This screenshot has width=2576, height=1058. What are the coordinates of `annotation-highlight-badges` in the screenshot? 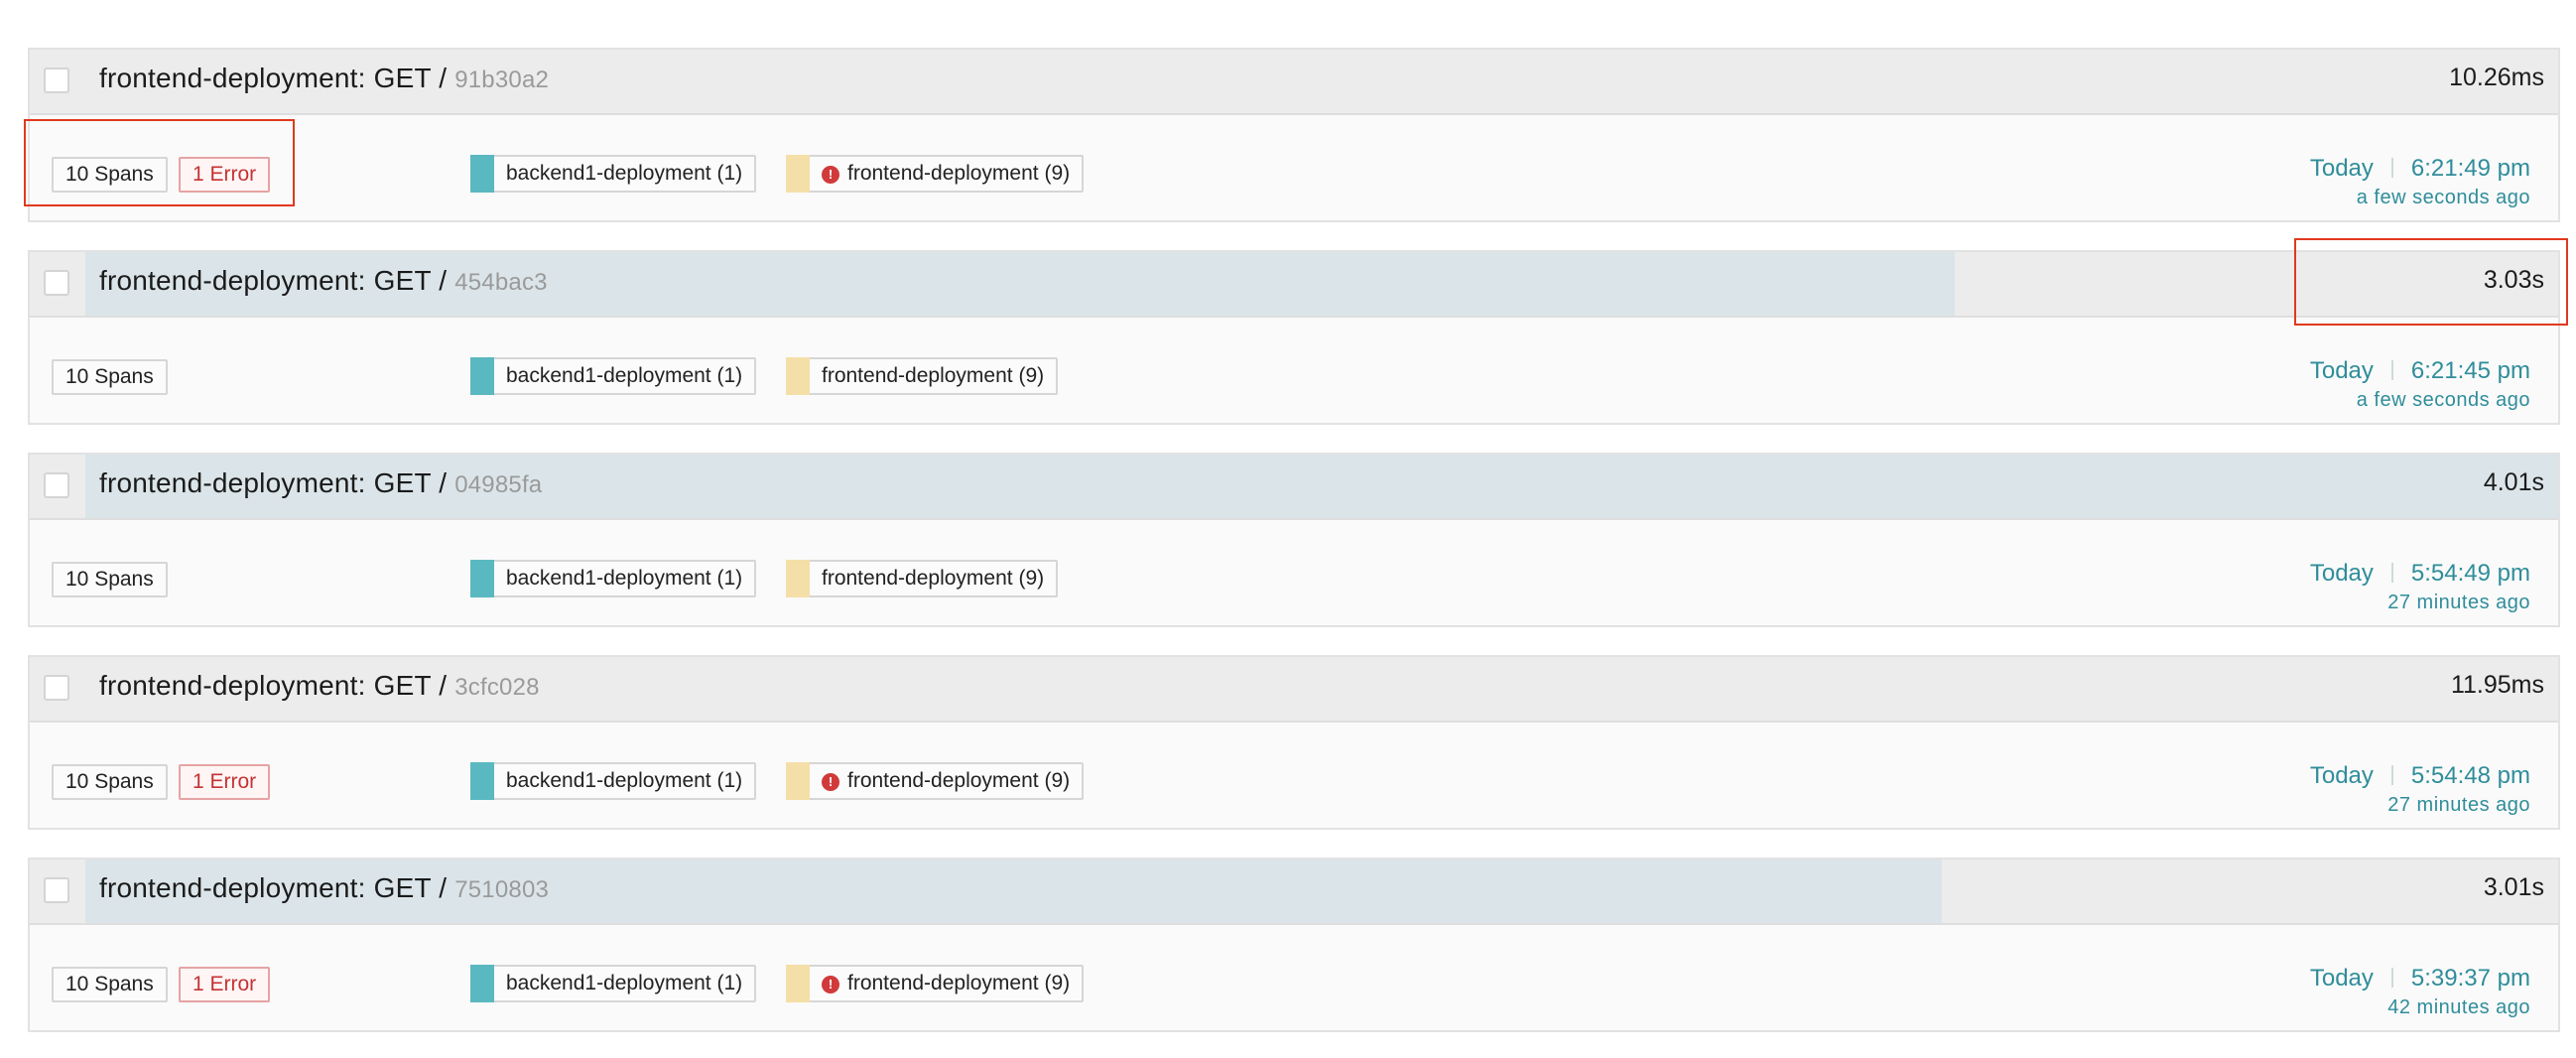 It's located at (160, 163).